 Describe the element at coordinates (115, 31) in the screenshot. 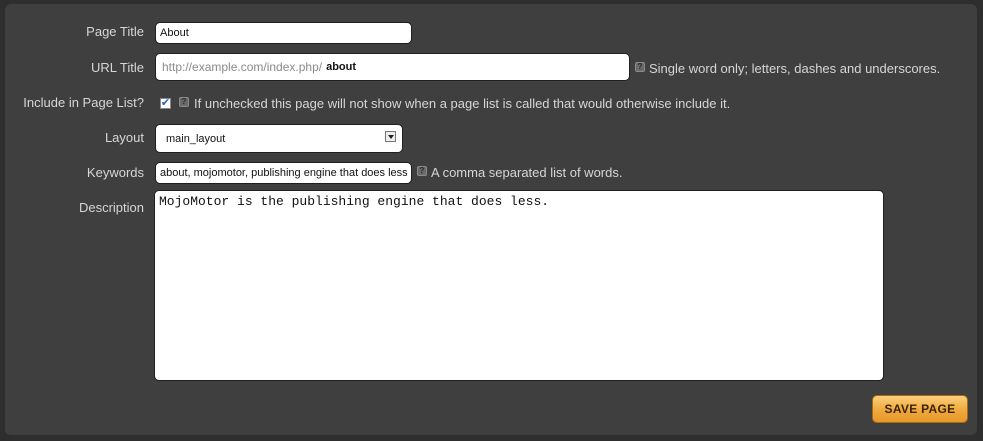

I see `page-title-label: Page Title` at that location.